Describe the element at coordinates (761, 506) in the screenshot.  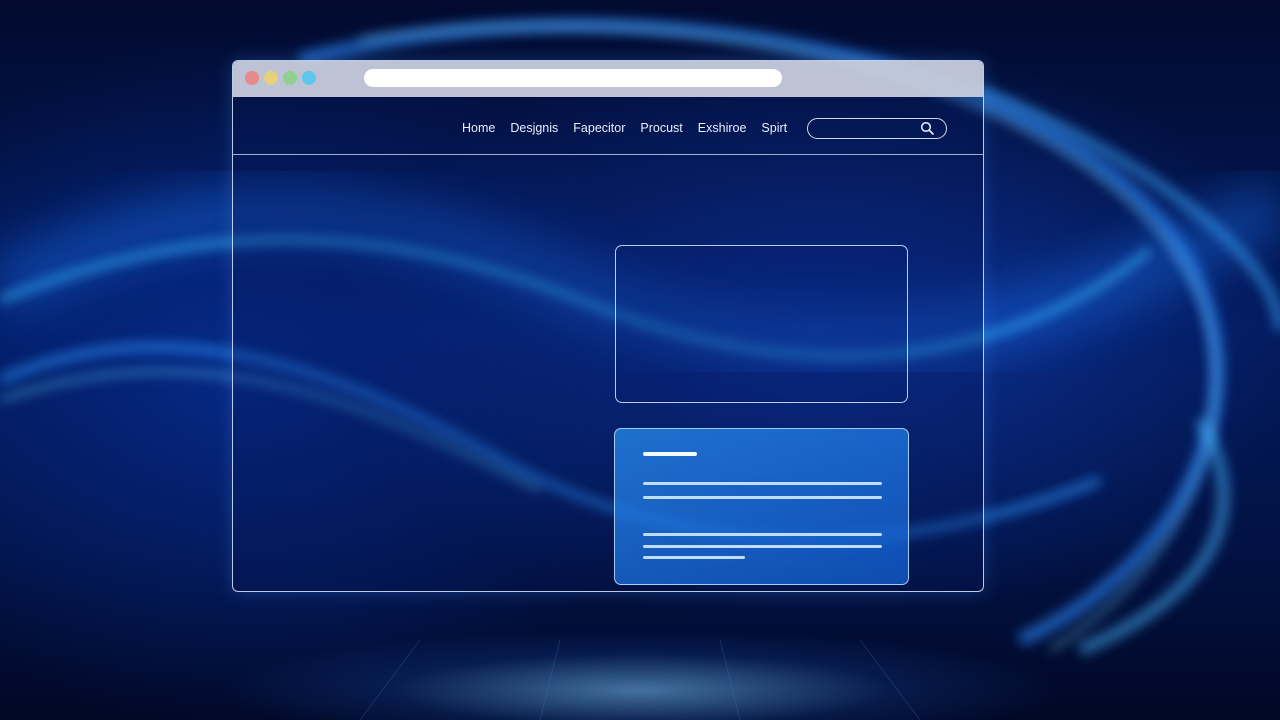
I see `text-card` at that location.